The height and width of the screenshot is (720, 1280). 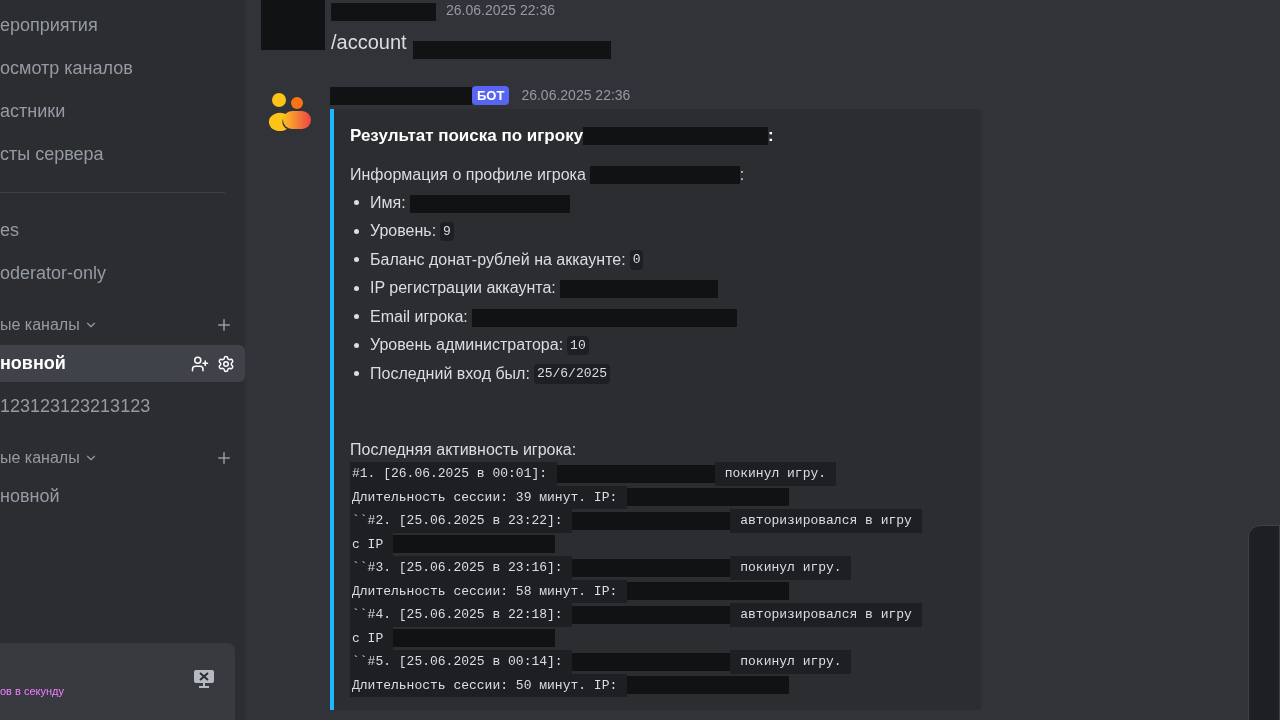 I want to click on bot-avatar-icon, so click(x=290, y=111).